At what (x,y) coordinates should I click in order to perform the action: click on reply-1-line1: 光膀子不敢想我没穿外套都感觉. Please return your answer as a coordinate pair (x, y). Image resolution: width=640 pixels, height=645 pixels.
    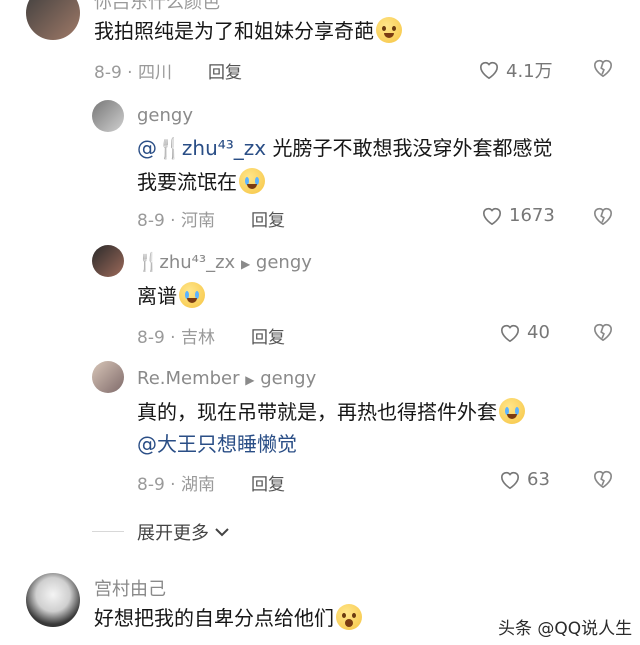
    Looking at the image, I should click on (412, 148).